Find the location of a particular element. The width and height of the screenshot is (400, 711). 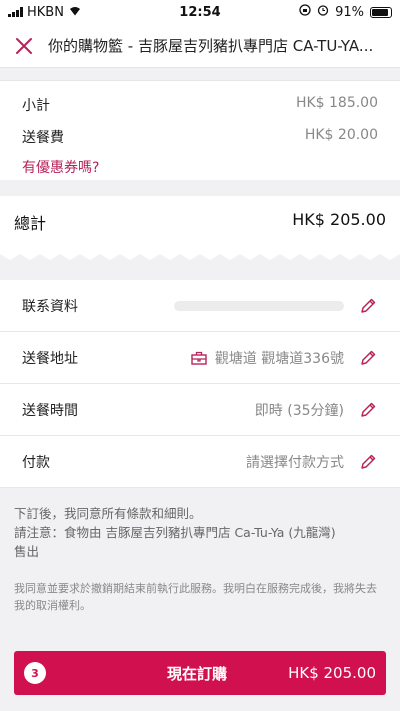

address-value: 觀塘道 觀塘道336號 is located at coordinates (279, 358).